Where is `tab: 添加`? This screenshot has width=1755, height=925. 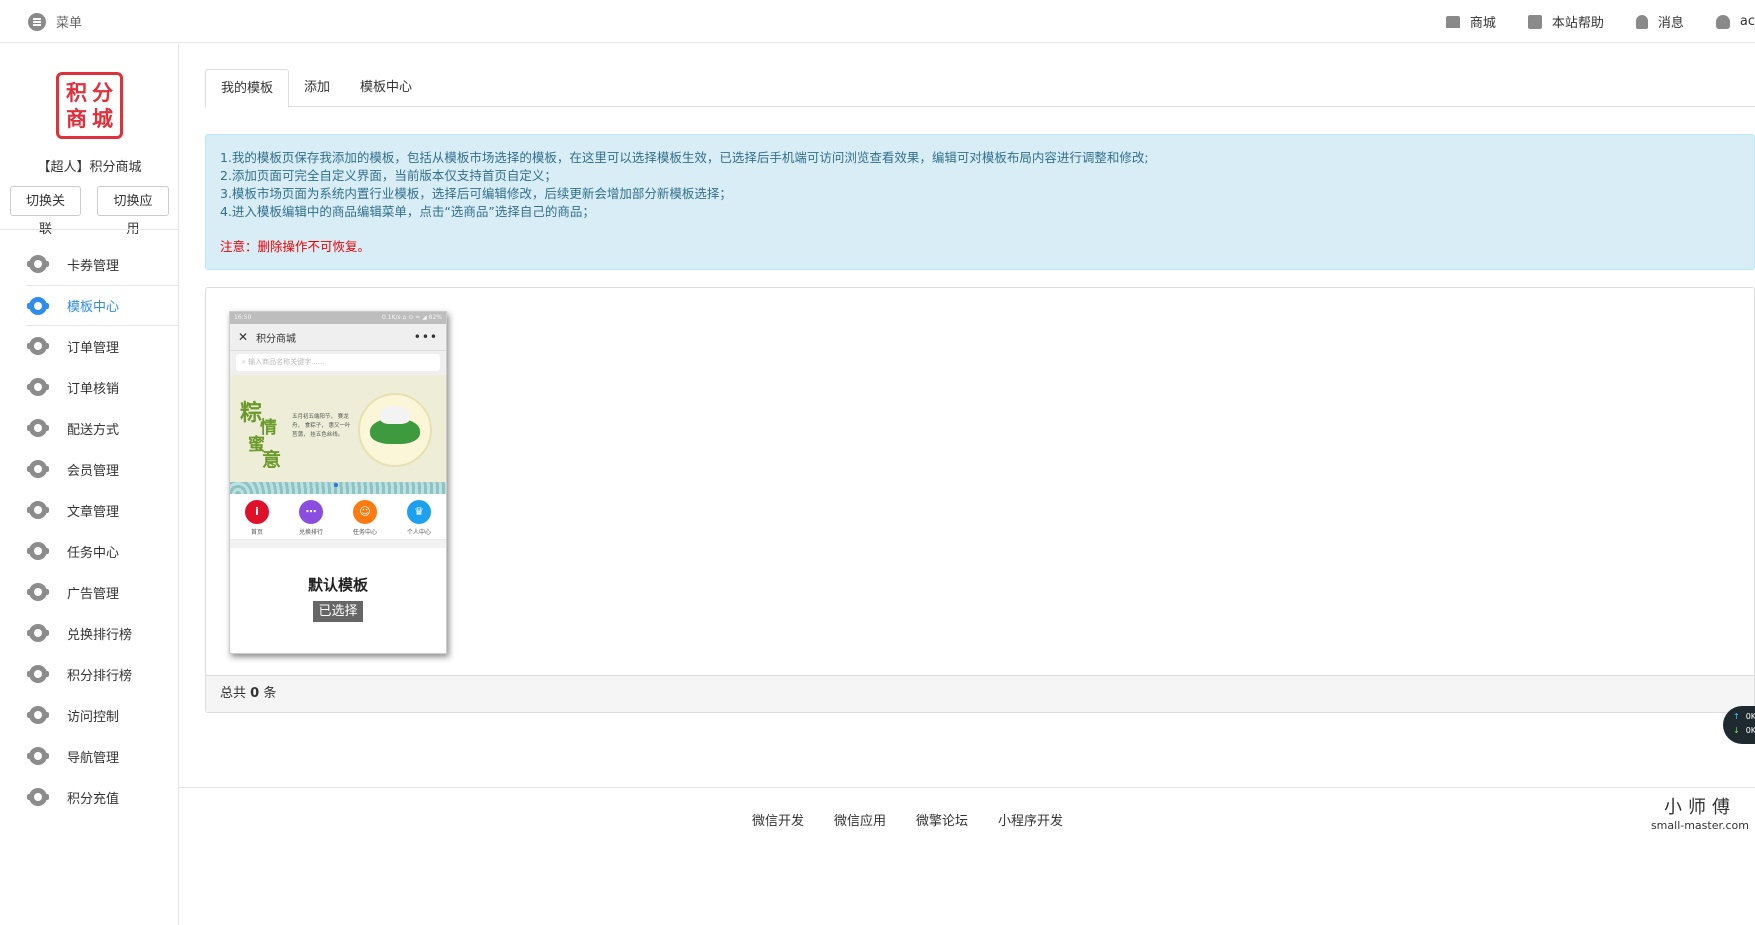
tab: 添加 is located at coordinates (317, 88).